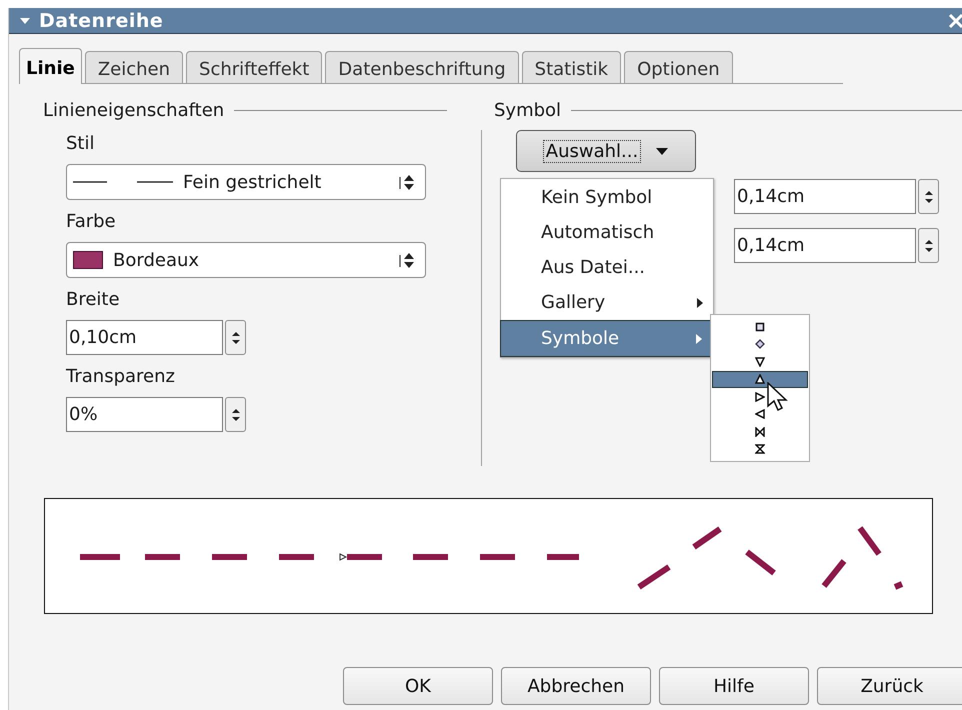 This screenshot has height=710, width=962. What do you see at coordinates (760, 344) in the screenshot?
I see `diamond-icon` at bounding box center [760, 344].